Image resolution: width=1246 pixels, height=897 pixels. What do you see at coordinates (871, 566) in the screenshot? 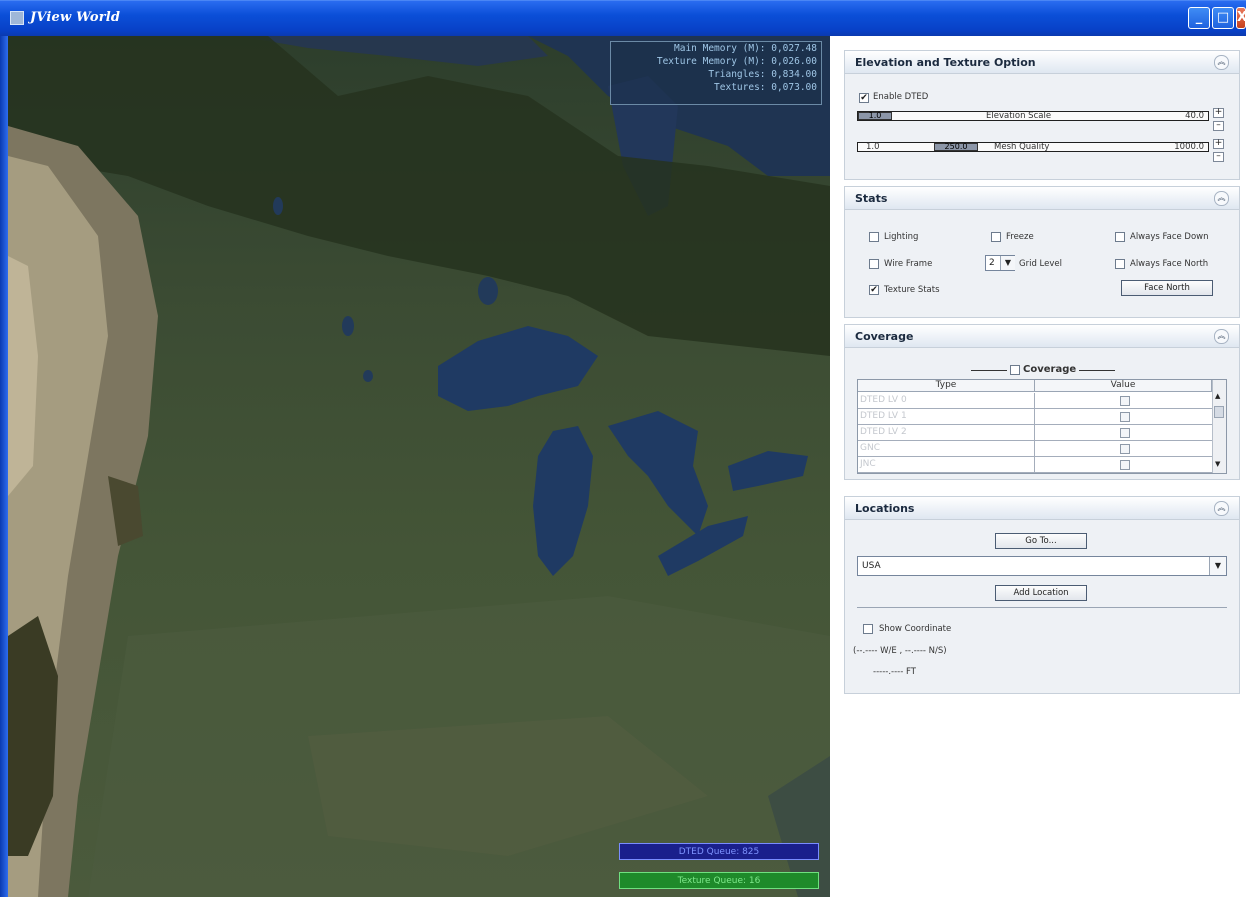
I see `location-selected-value: USA` at bounding box center [871, 566].